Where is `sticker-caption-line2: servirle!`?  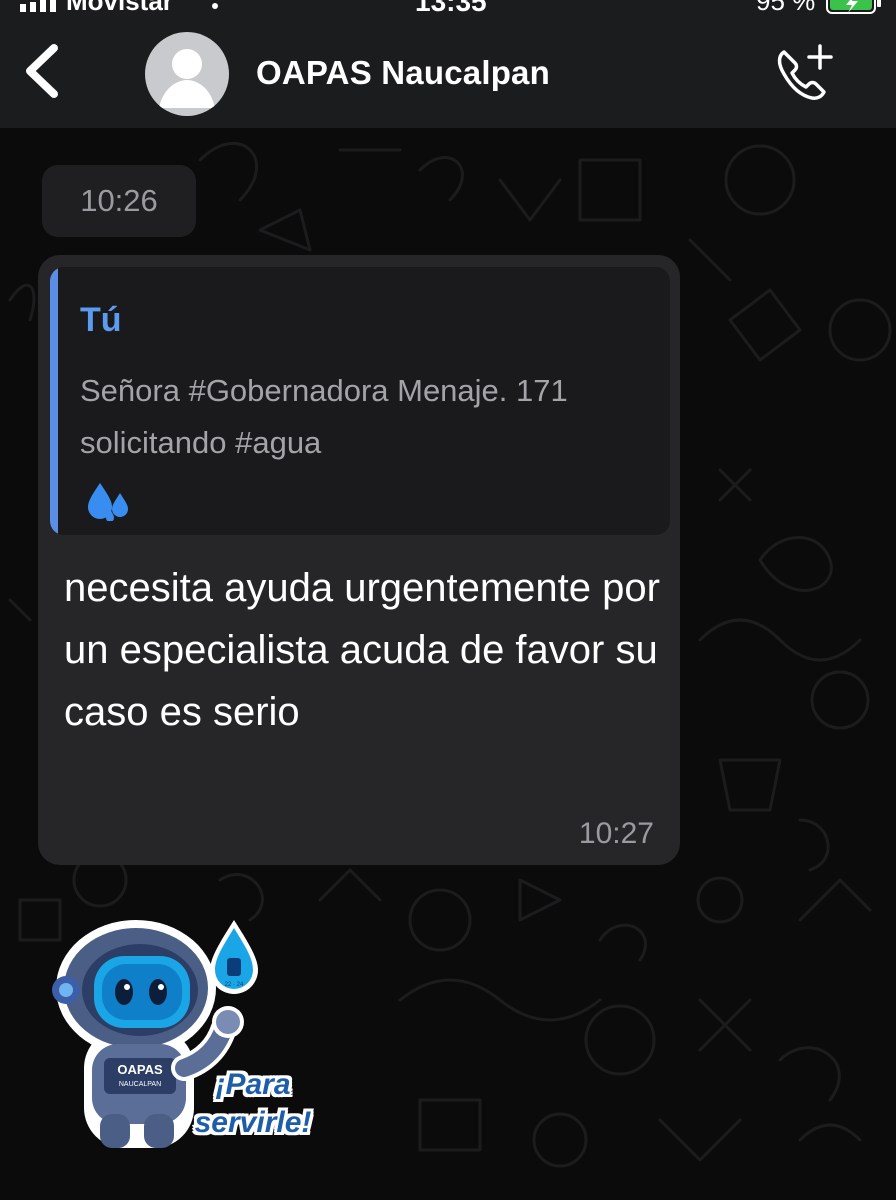 sticker-caption-line2: servirle! is located at coordinates (253, 1122).